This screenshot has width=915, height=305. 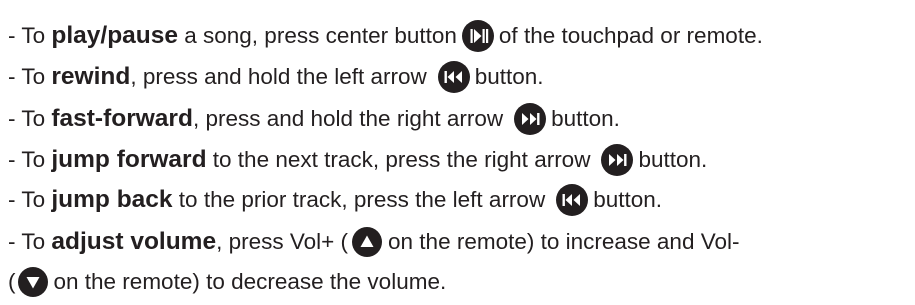 I want to click on line-text: , press Vol+ (, so click(x=282, y=241).